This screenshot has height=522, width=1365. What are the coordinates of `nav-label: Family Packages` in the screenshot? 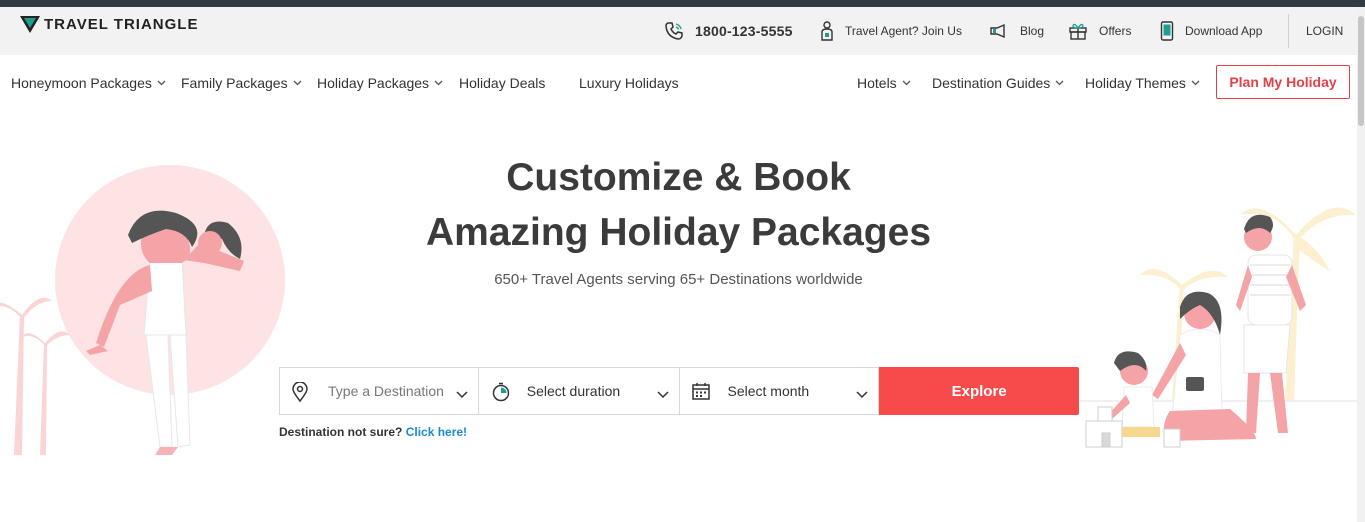 It's located at (234, 83).